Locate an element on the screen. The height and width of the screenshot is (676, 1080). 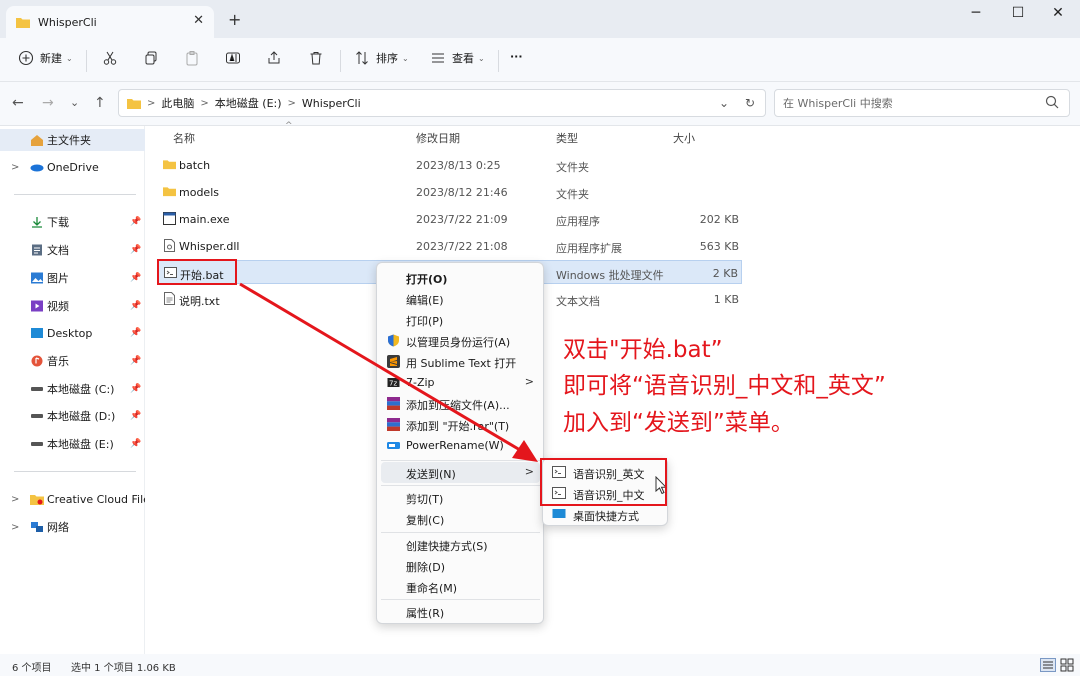
annotation-arrow is located at coordinates (388, 372).